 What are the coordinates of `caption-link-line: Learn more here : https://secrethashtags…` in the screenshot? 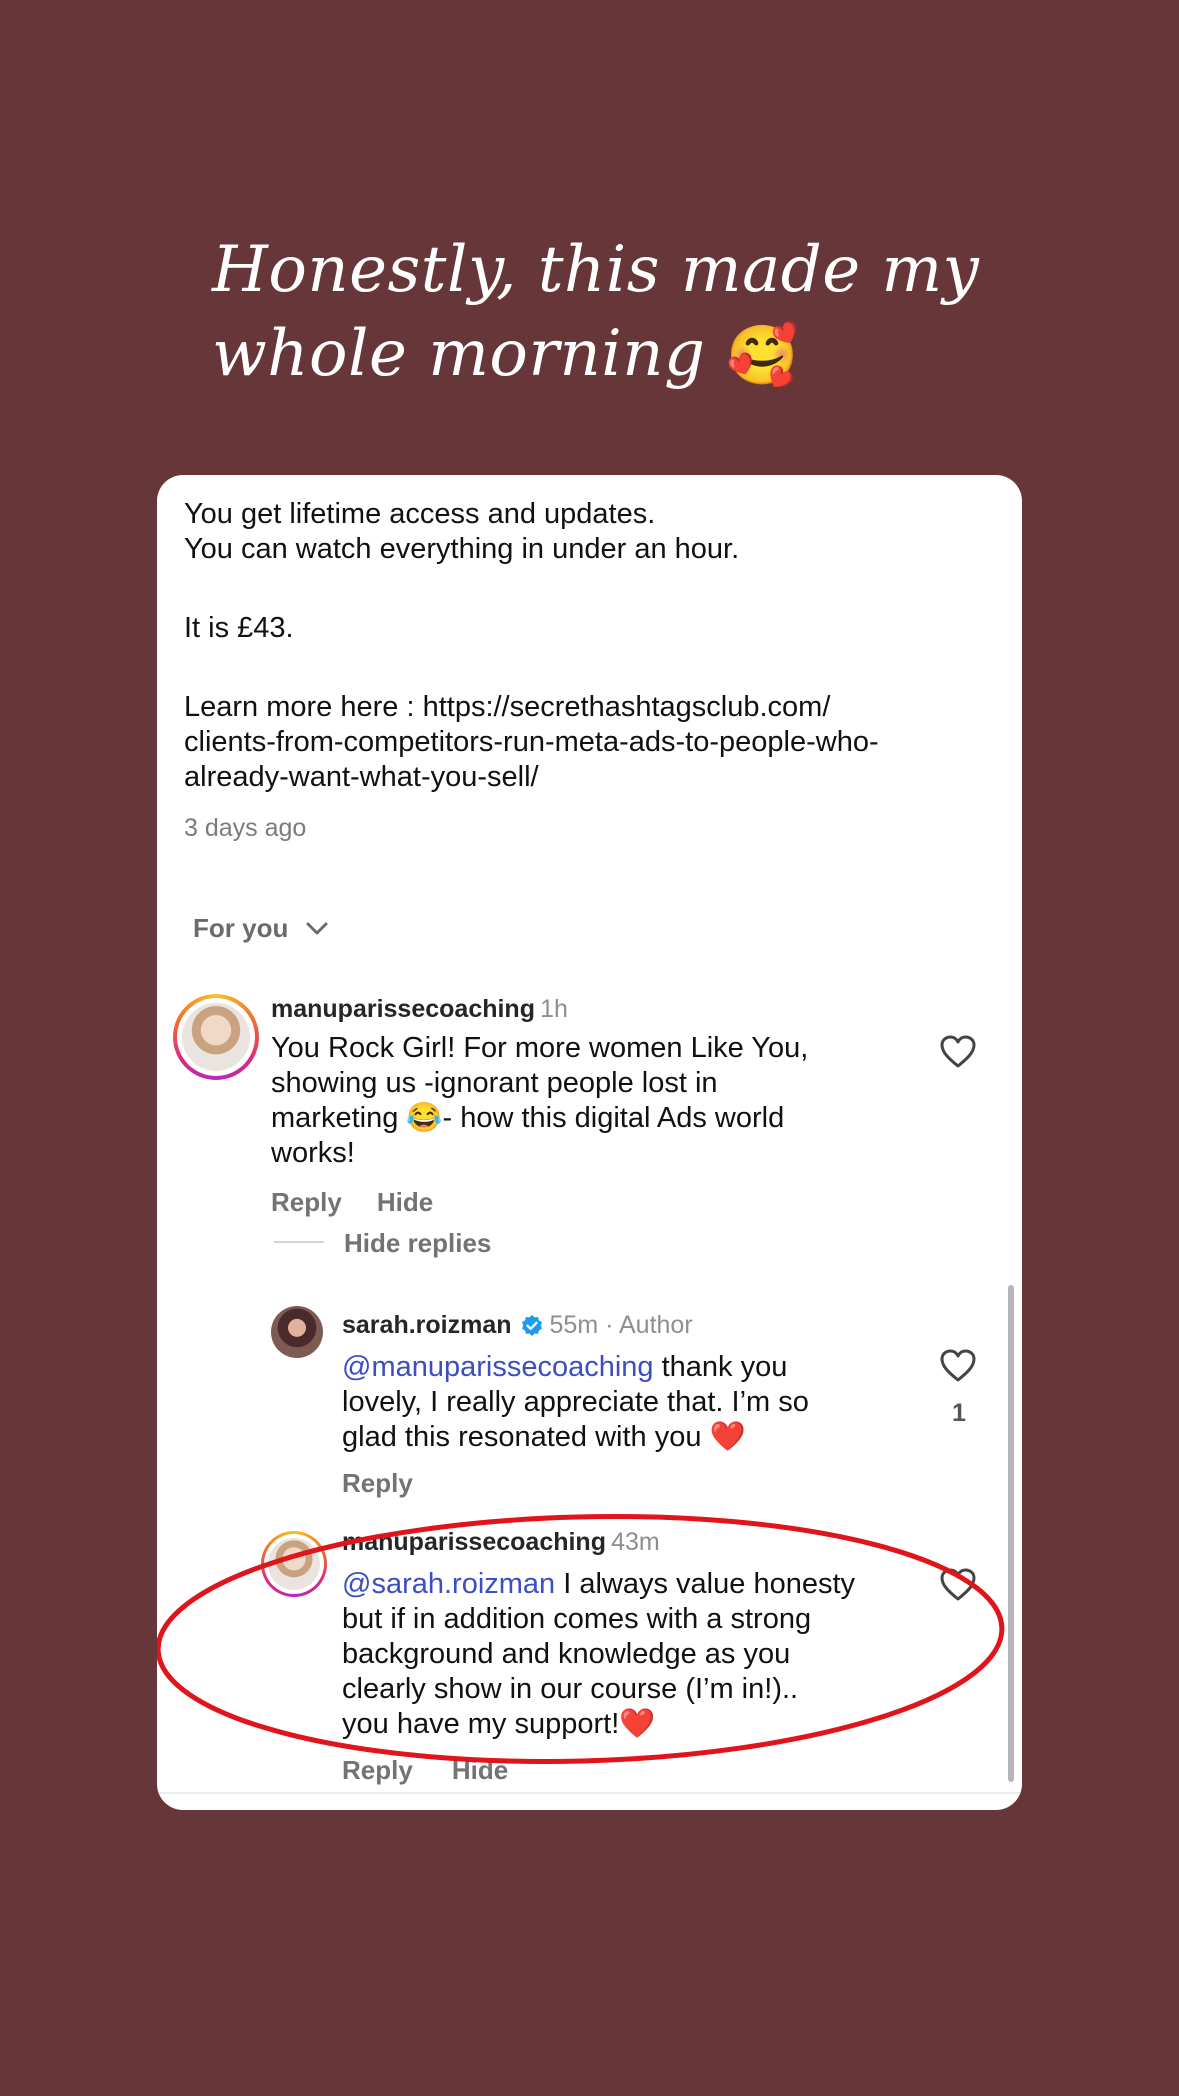 It's located at (531, 707).